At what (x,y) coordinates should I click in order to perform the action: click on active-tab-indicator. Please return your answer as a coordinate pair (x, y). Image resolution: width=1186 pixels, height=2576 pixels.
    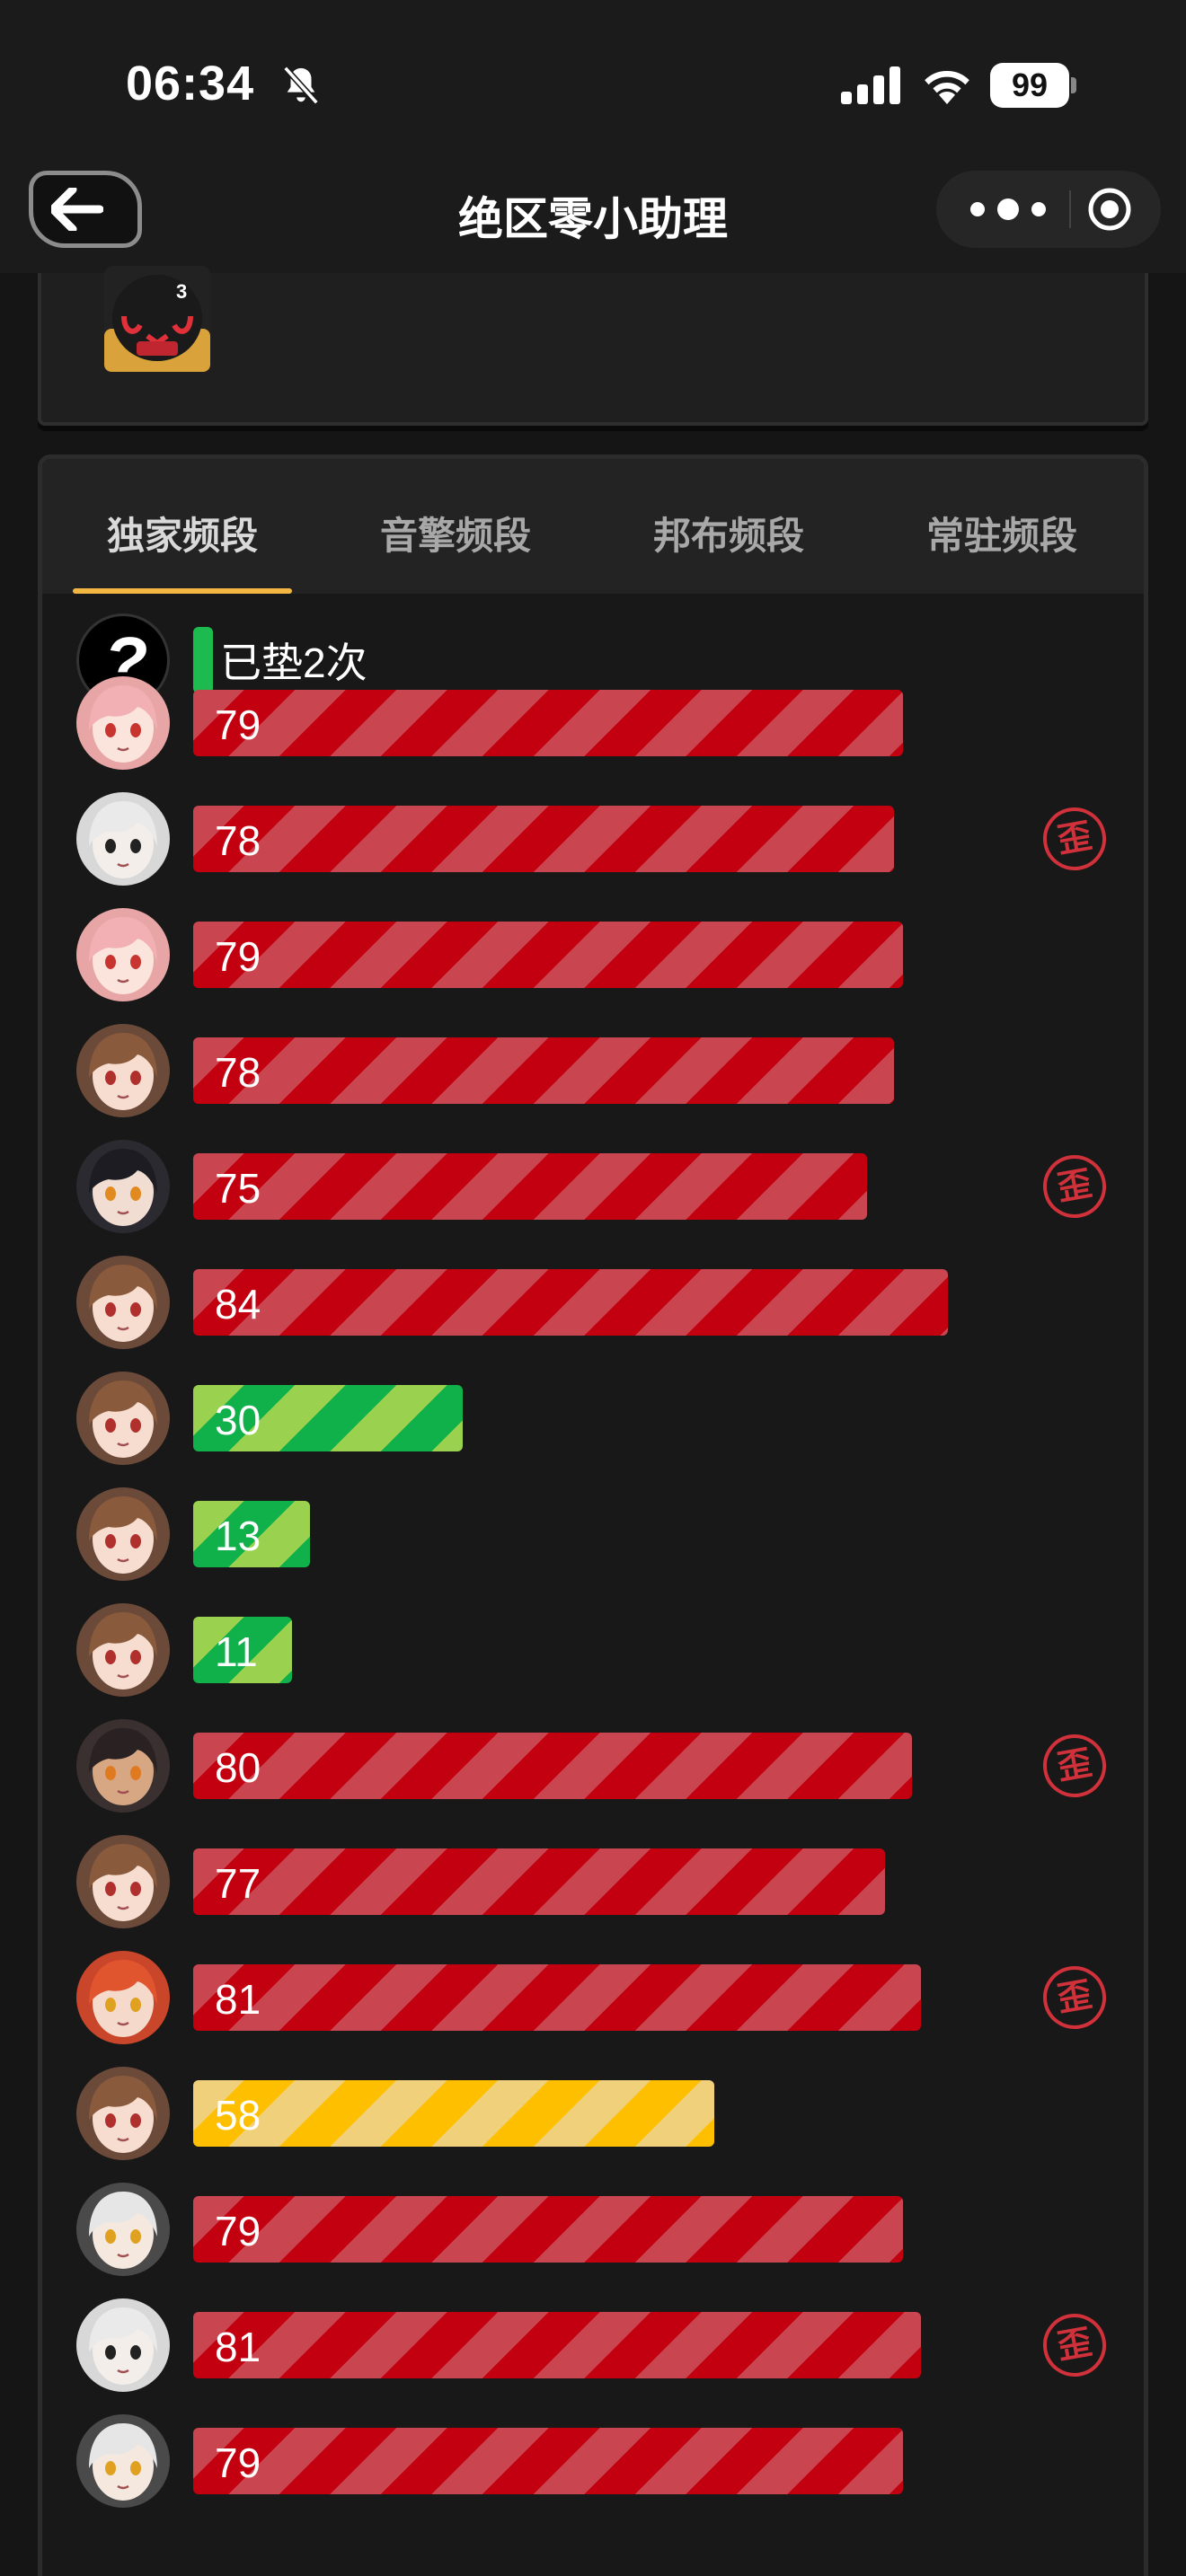
    Looking at the image, I should click on (182, 591).